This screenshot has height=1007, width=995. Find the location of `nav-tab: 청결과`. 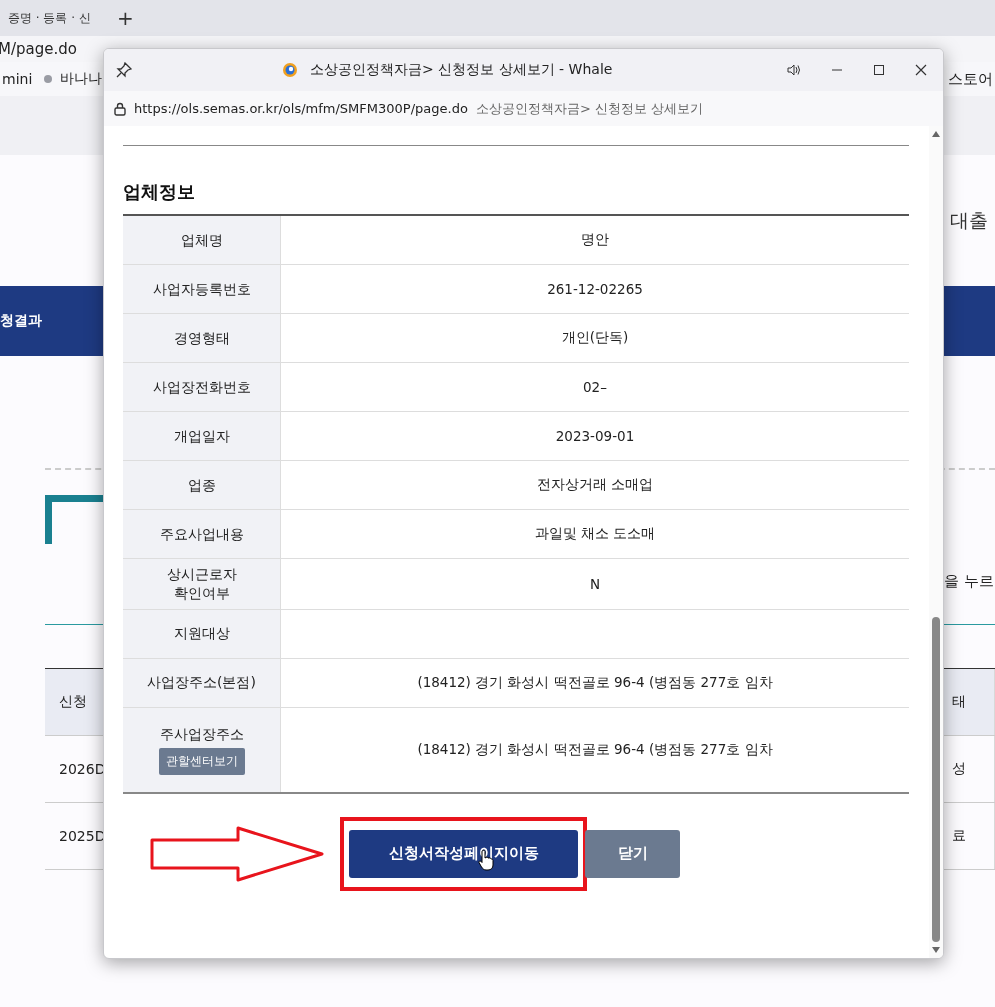

nav-tab: 청결과 is located at coordinates (21, 321).